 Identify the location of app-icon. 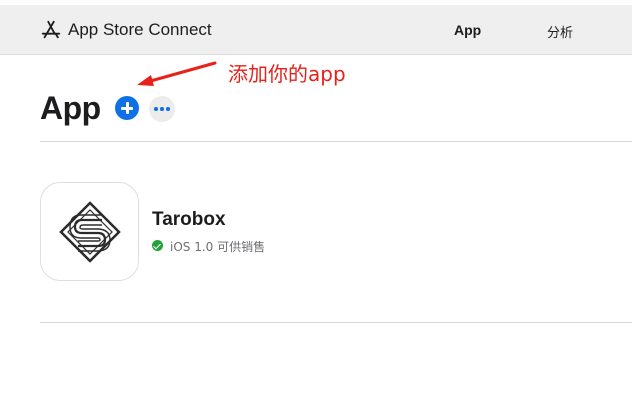
(89, 231).